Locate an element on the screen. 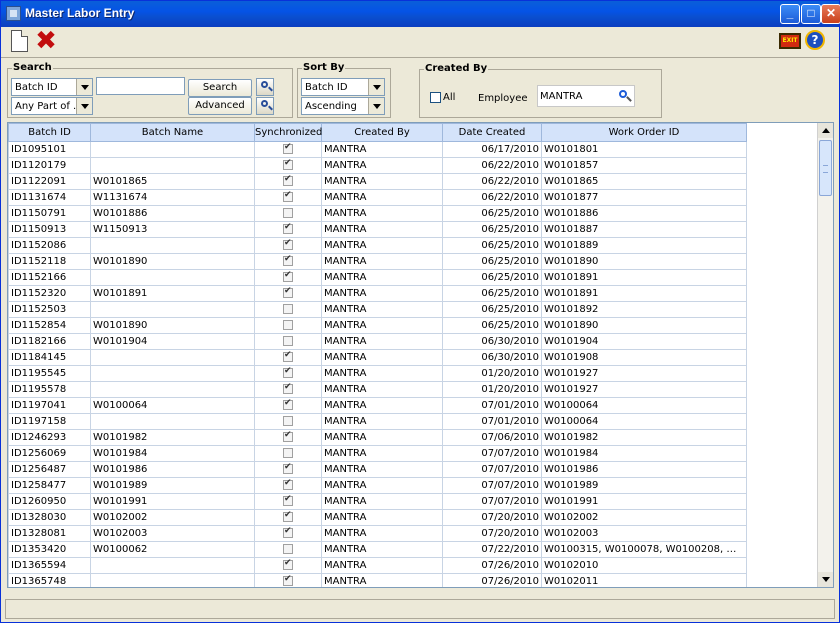  scroll-thumb is located at coordinates (825, 168).